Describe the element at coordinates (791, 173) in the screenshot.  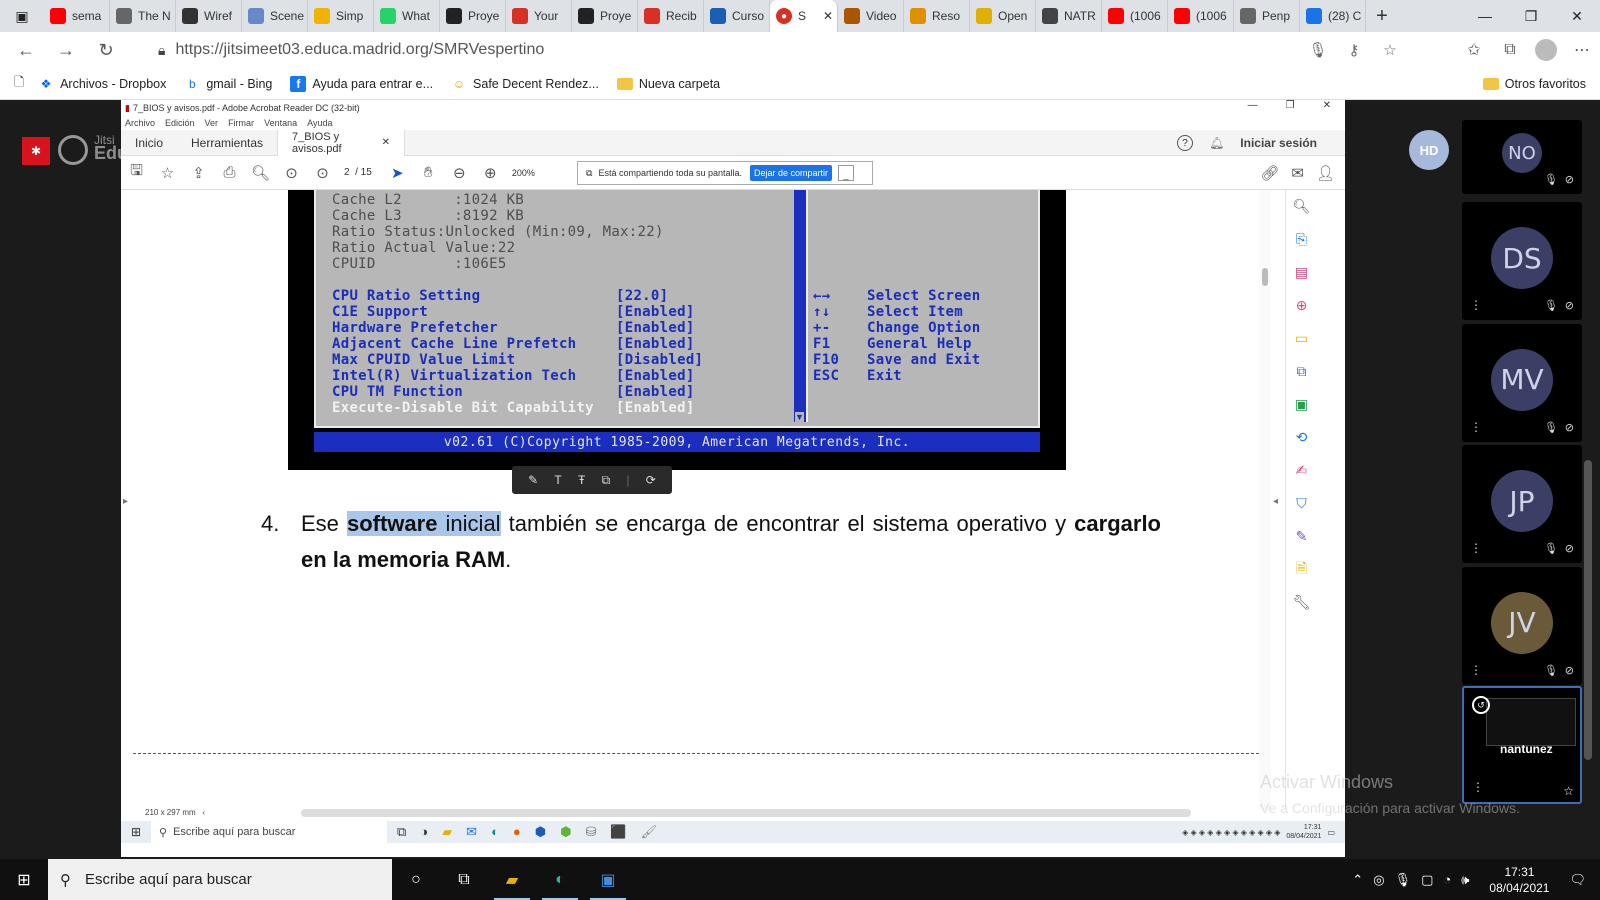
I see `stop-sharing-button: Dejar de compartir` at that location.